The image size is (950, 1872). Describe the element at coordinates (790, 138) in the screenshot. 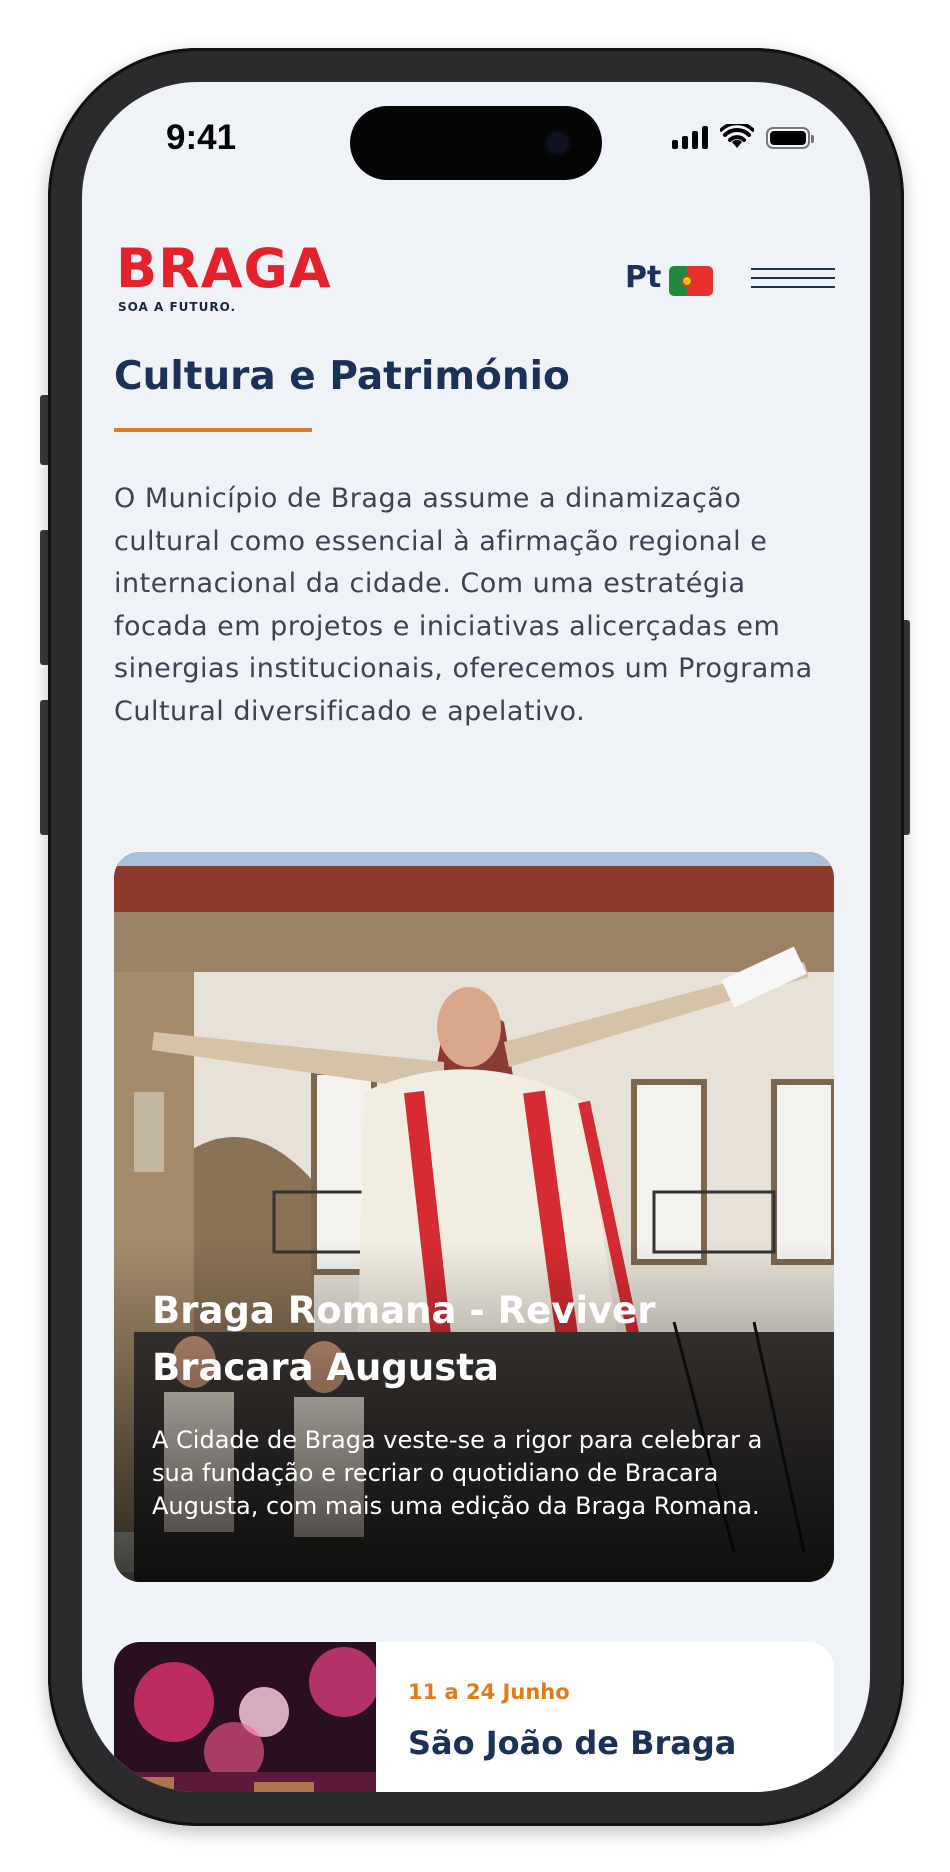

I see `battery-icon` at that location.